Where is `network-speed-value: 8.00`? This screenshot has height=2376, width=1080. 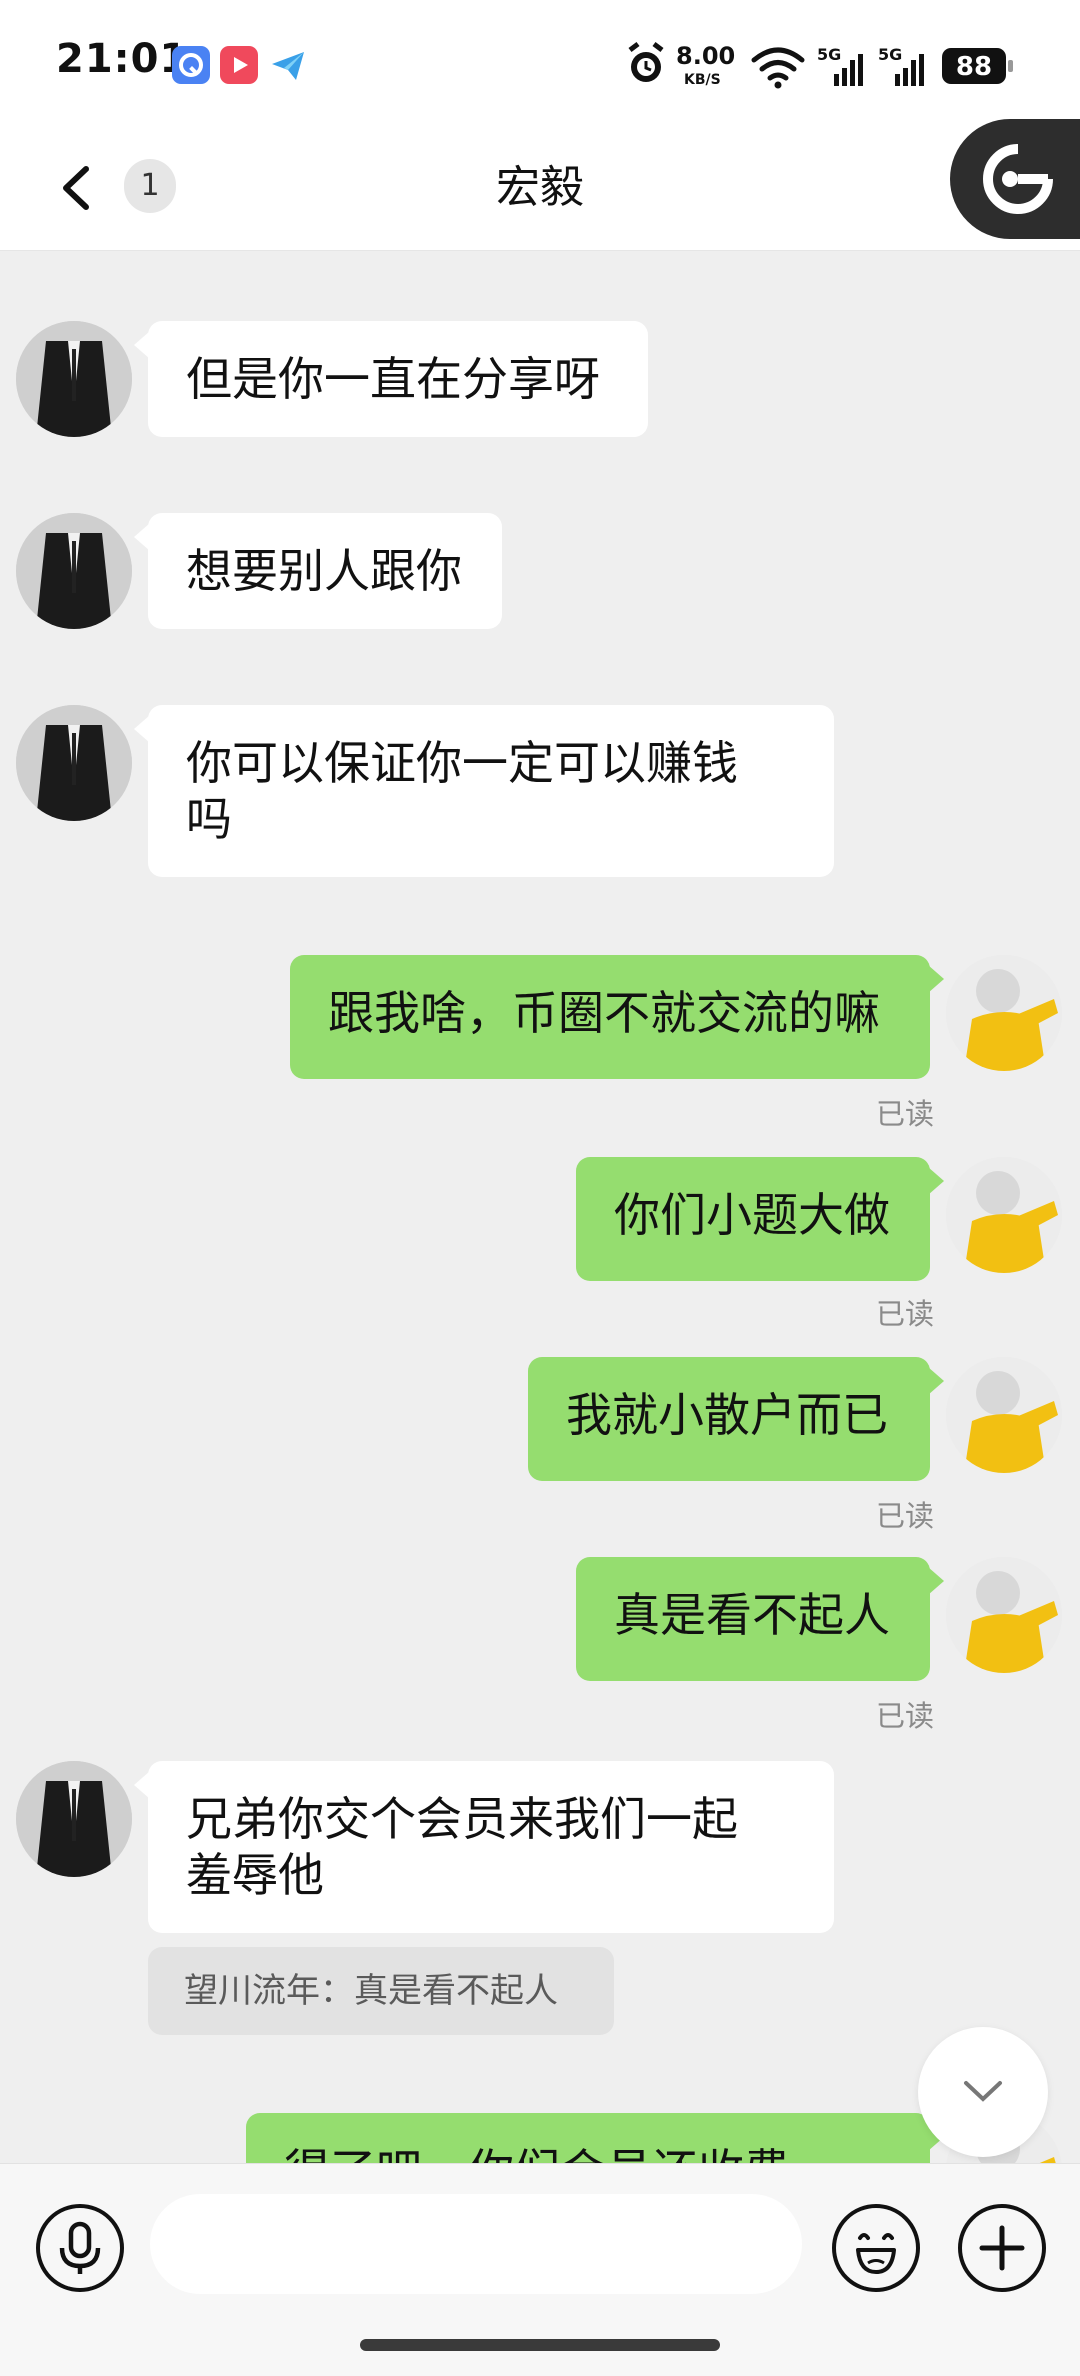 network-speed-value: 8.00 is located at coordinates (705, 56).